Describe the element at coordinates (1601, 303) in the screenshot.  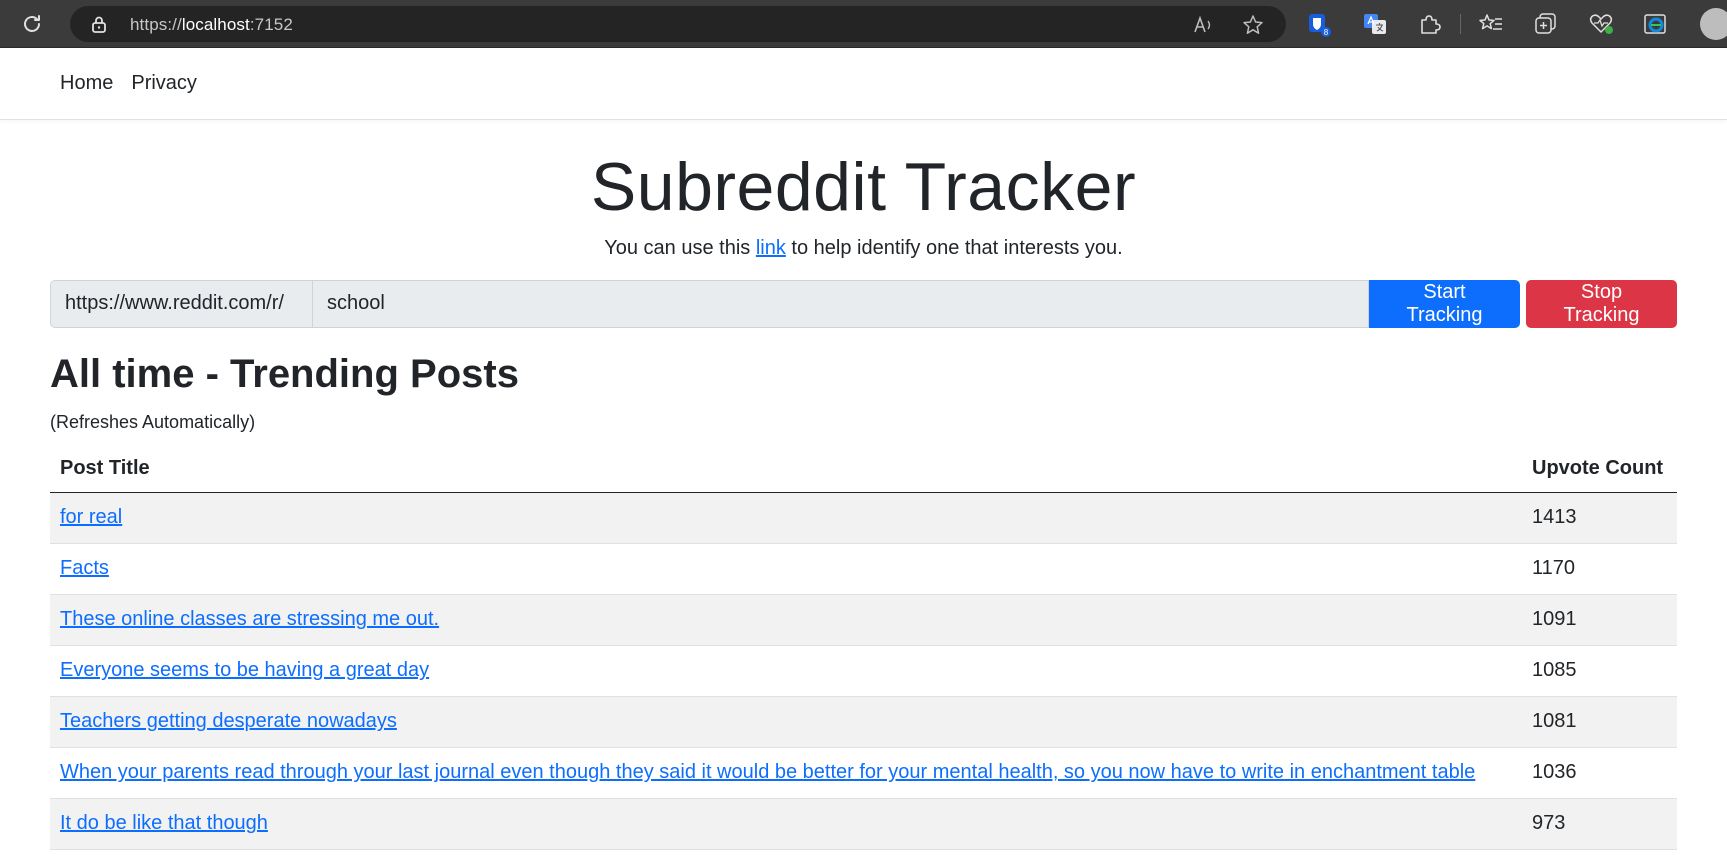
I see `stop-tracking-button: Stop Tracking` at that location.